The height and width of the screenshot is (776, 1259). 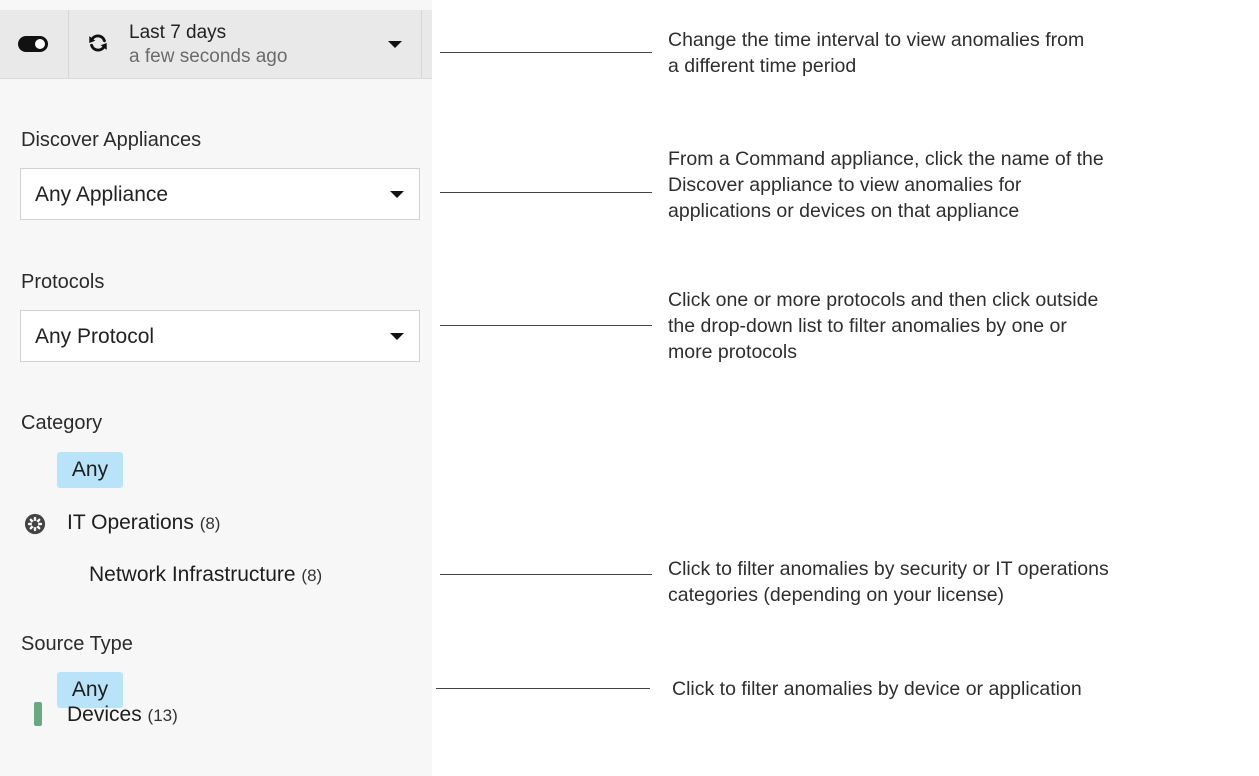 I want to click on refresh-icon, so click(x=98, y=43).